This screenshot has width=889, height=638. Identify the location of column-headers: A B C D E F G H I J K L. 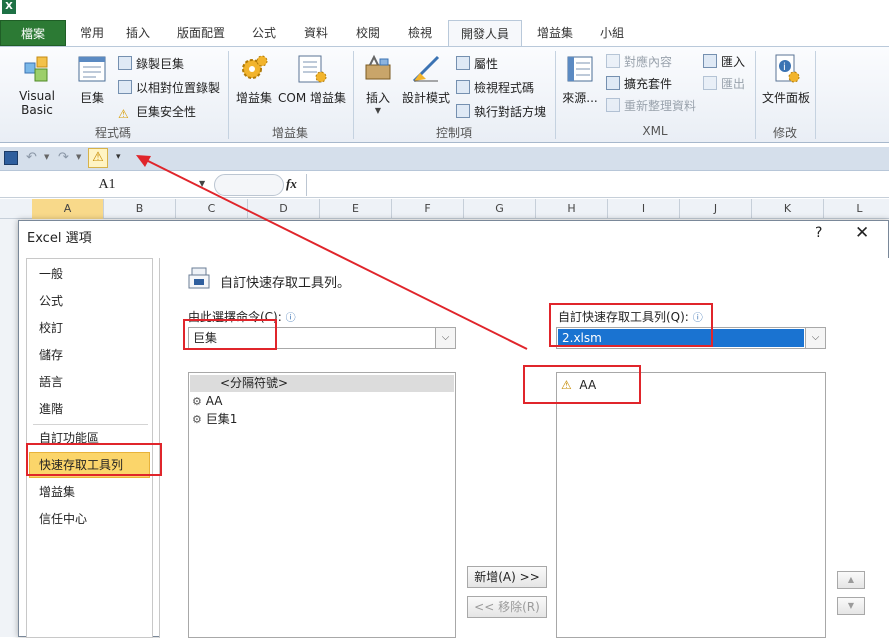
(444, 209).